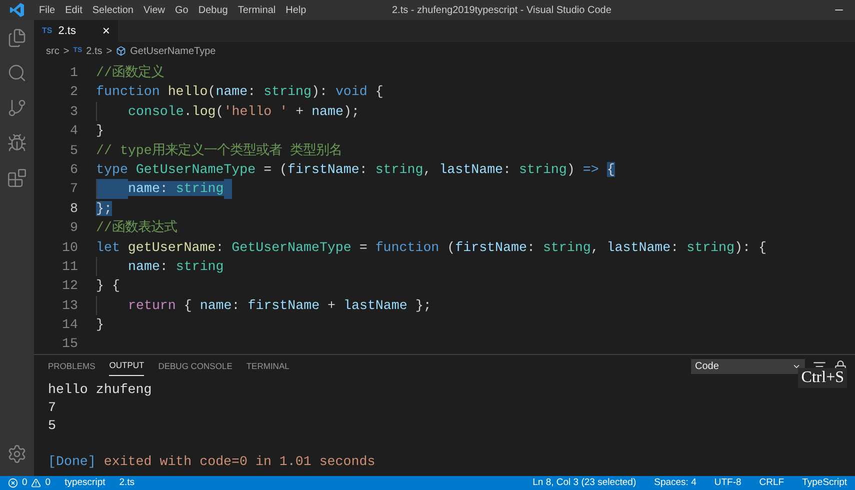 This screenshot has height=490, width=855. I want to click on code-line: name: string, so click(160, 266).